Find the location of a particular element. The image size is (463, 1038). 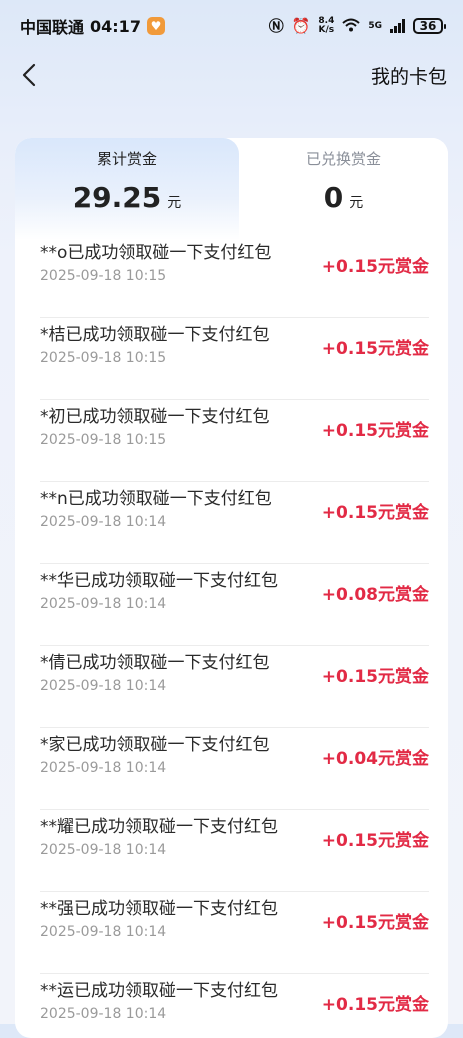

redeemed-bounty-value: 0 is located at coordinates (333, 197).